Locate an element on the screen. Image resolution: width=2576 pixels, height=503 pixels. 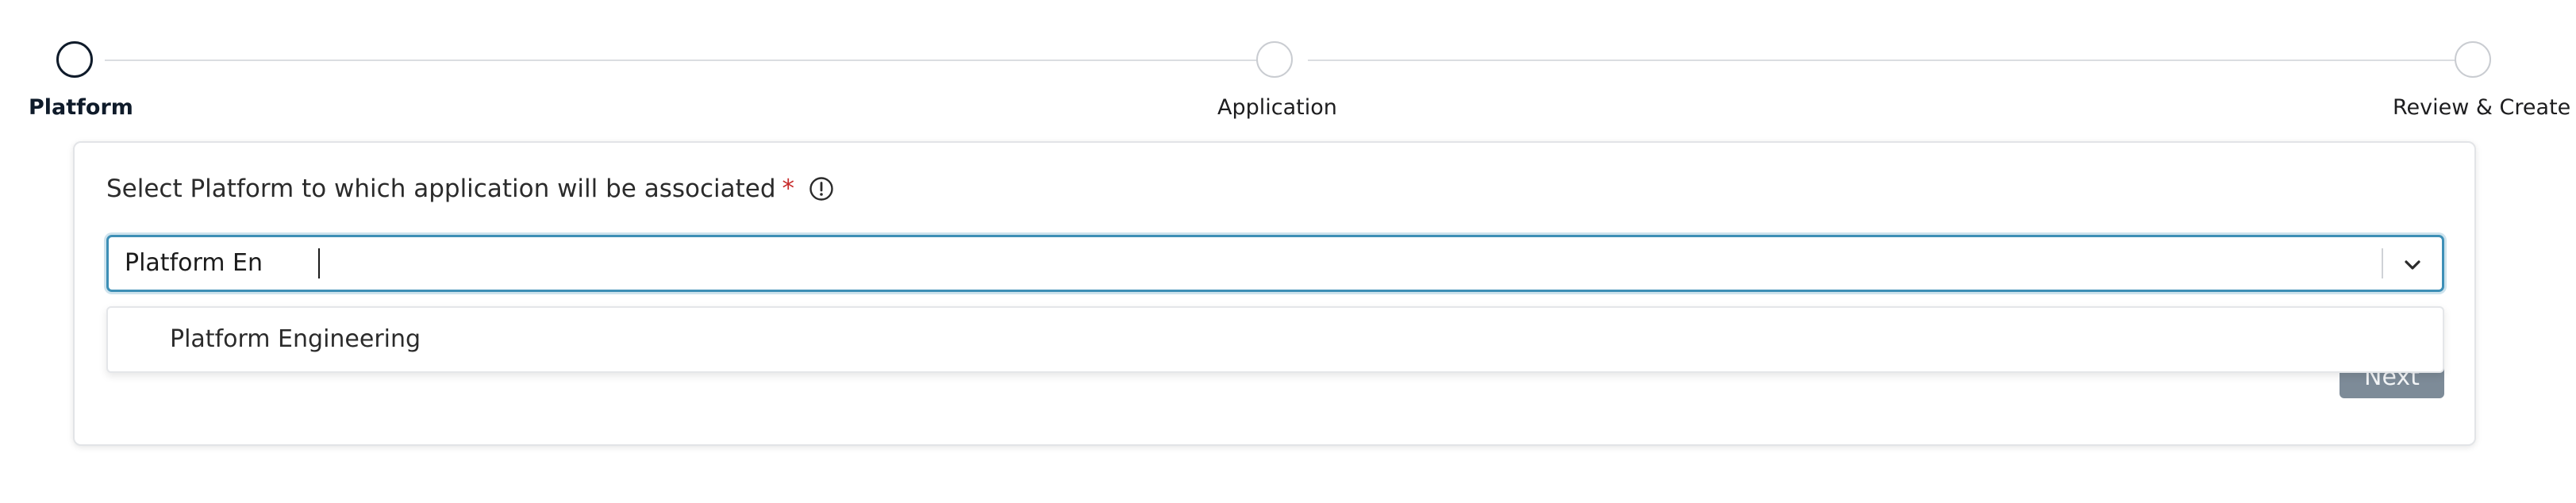
step-indicator-platform is located at coordinates (74, 59).